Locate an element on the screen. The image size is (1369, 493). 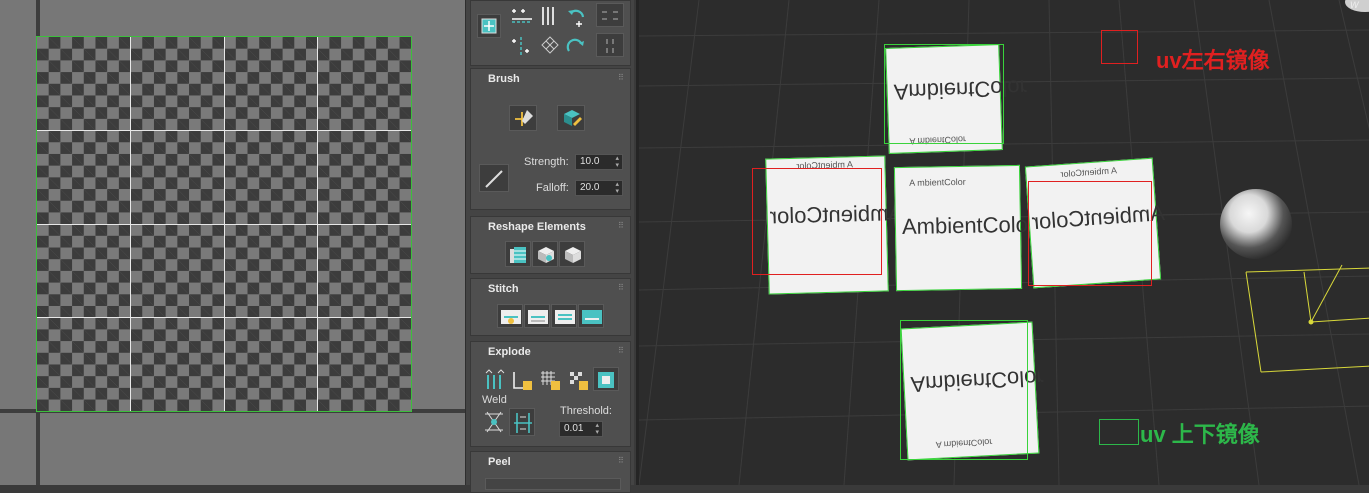
brush-move-button is located at coordinates (523, 118).